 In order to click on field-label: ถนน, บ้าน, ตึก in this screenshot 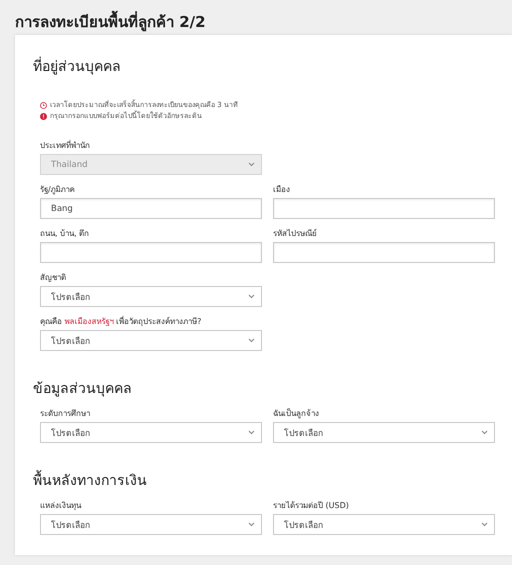, I will do `click(65, 233)`.